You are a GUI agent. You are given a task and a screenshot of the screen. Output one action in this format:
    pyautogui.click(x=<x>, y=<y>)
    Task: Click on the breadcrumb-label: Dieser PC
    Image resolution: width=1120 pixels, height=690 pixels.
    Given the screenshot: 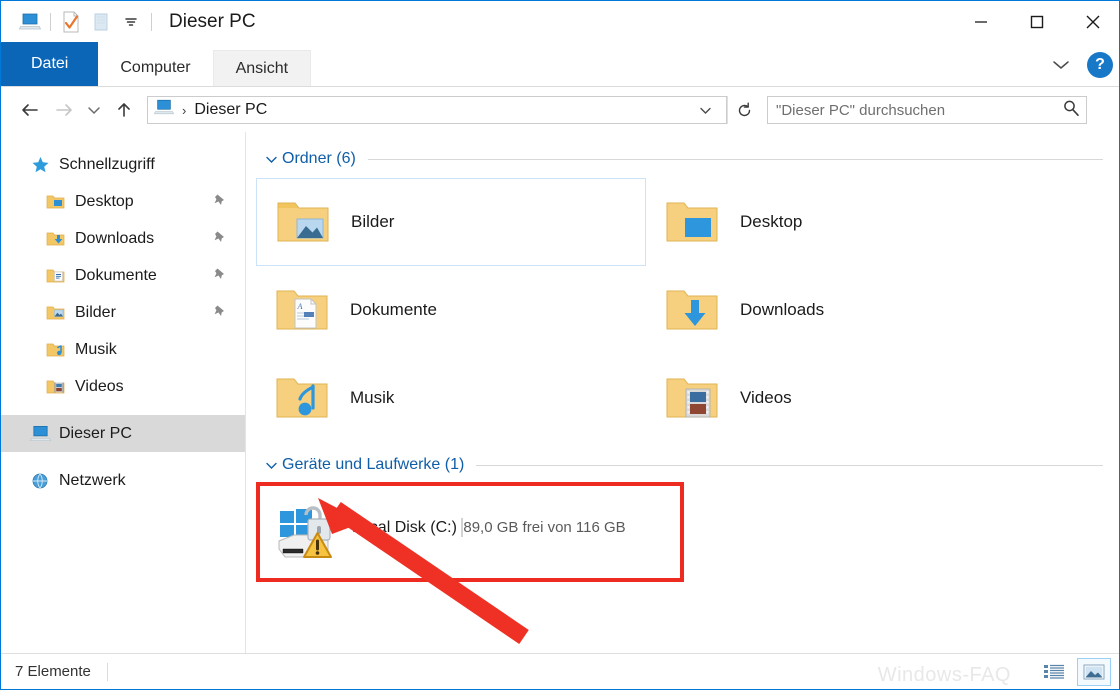 What is the action you would take?
    pyautogui.click(x=230, y=110)
    